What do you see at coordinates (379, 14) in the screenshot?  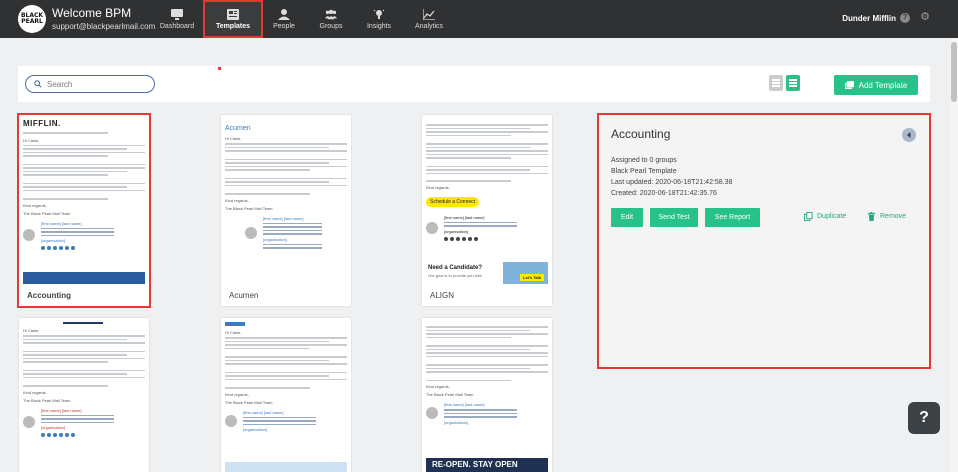 I see `lightbulb-icon` at bounding box center [379, 14].